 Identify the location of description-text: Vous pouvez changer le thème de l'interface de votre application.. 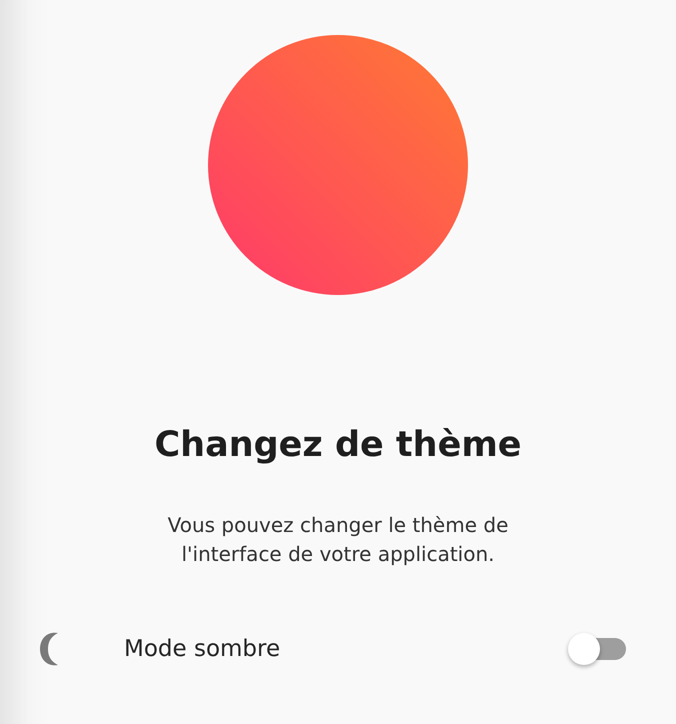
(338, 540).